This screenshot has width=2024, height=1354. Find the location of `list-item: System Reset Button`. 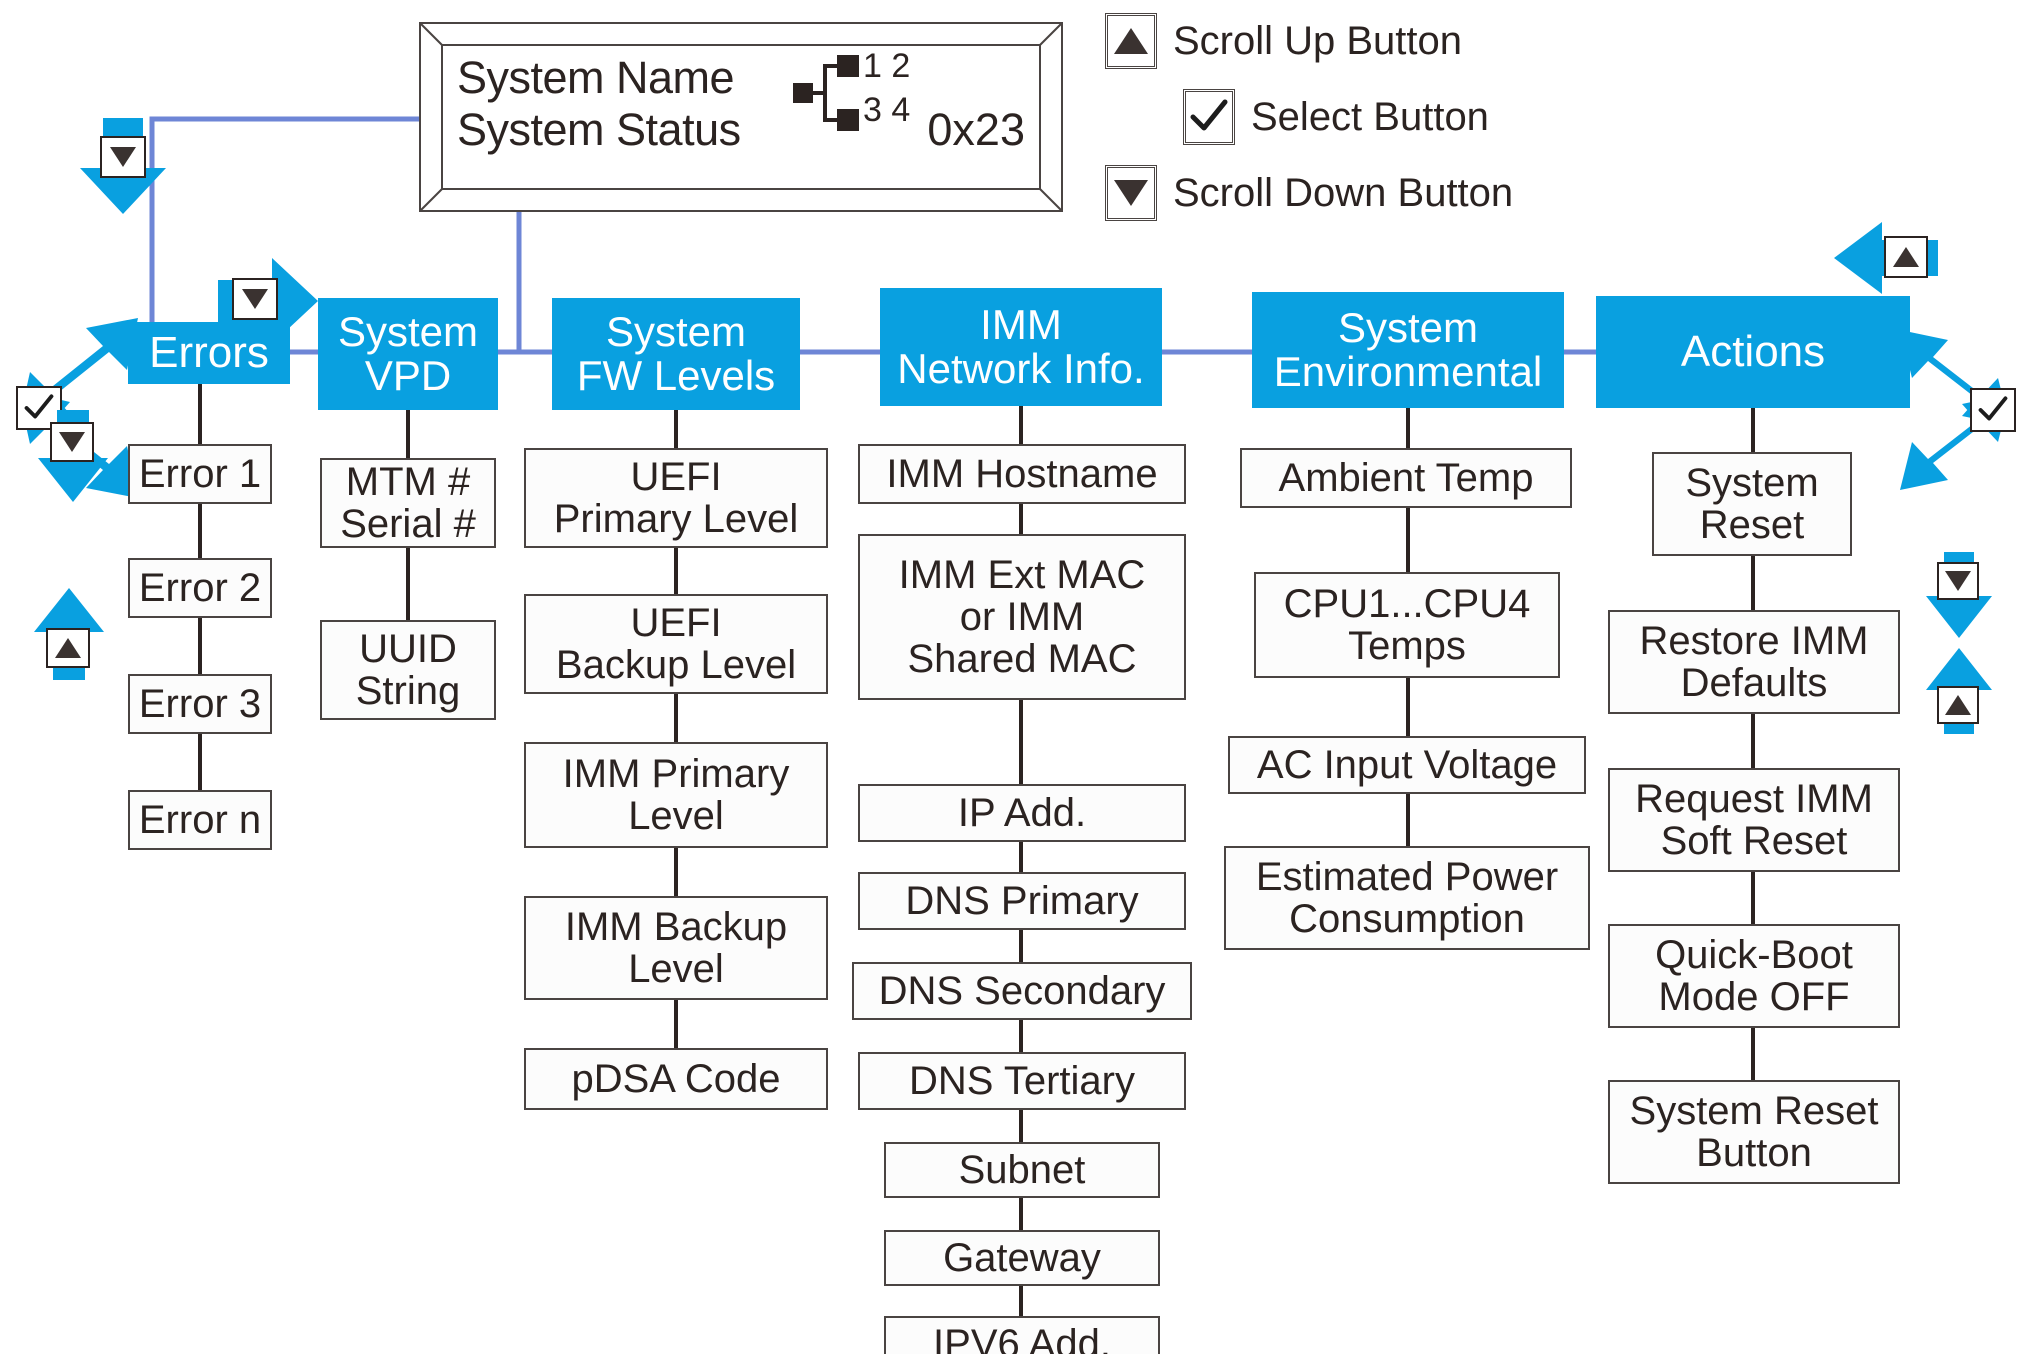

list-item: System Reset Button is located at coordinates (1754, 1132).